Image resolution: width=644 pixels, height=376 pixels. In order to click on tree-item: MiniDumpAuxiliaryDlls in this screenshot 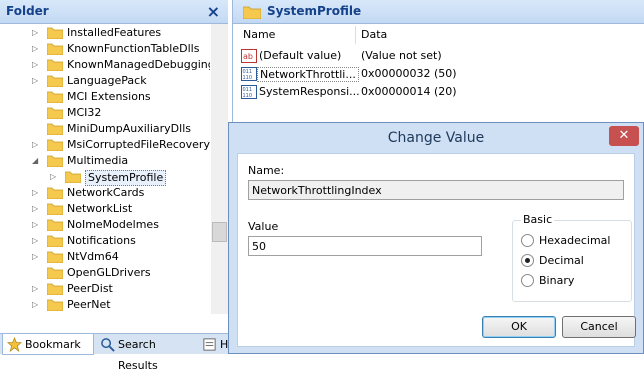, I will do `click(105, 129)`.